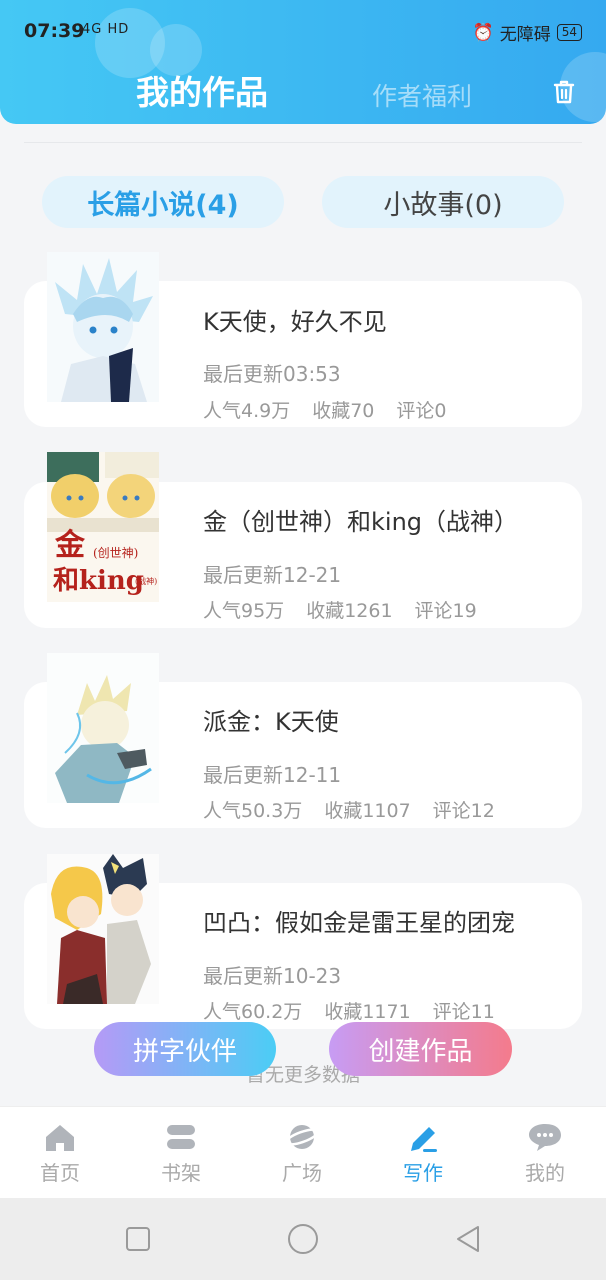 This screenshot has height=1280, width=606. What do you see at coordinates (272, 976) in the screenshot?
I see `book-updated: 最后更新10-23` at bounding box center [272, 976].